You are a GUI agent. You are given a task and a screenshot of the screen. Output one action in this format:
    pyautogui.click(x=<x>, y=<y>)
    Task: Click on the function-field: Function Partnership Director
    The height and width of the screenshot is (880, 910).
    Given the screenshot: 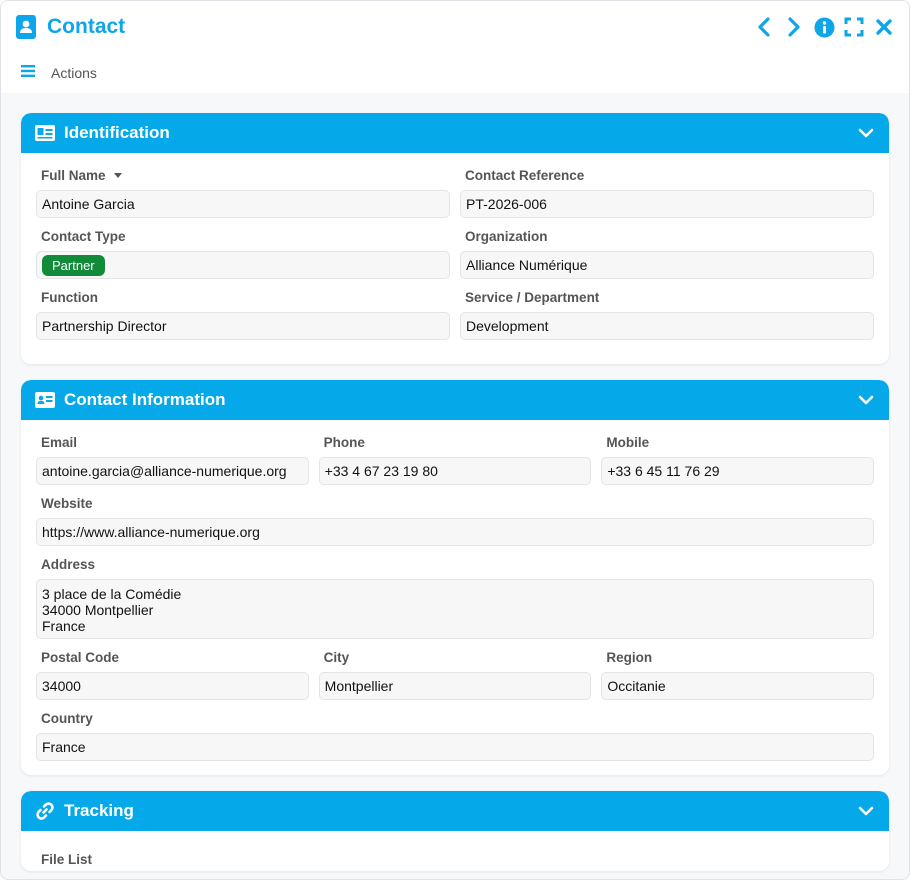 What is the action you would take?
    pyautogui.click(x=243, y=314)
    